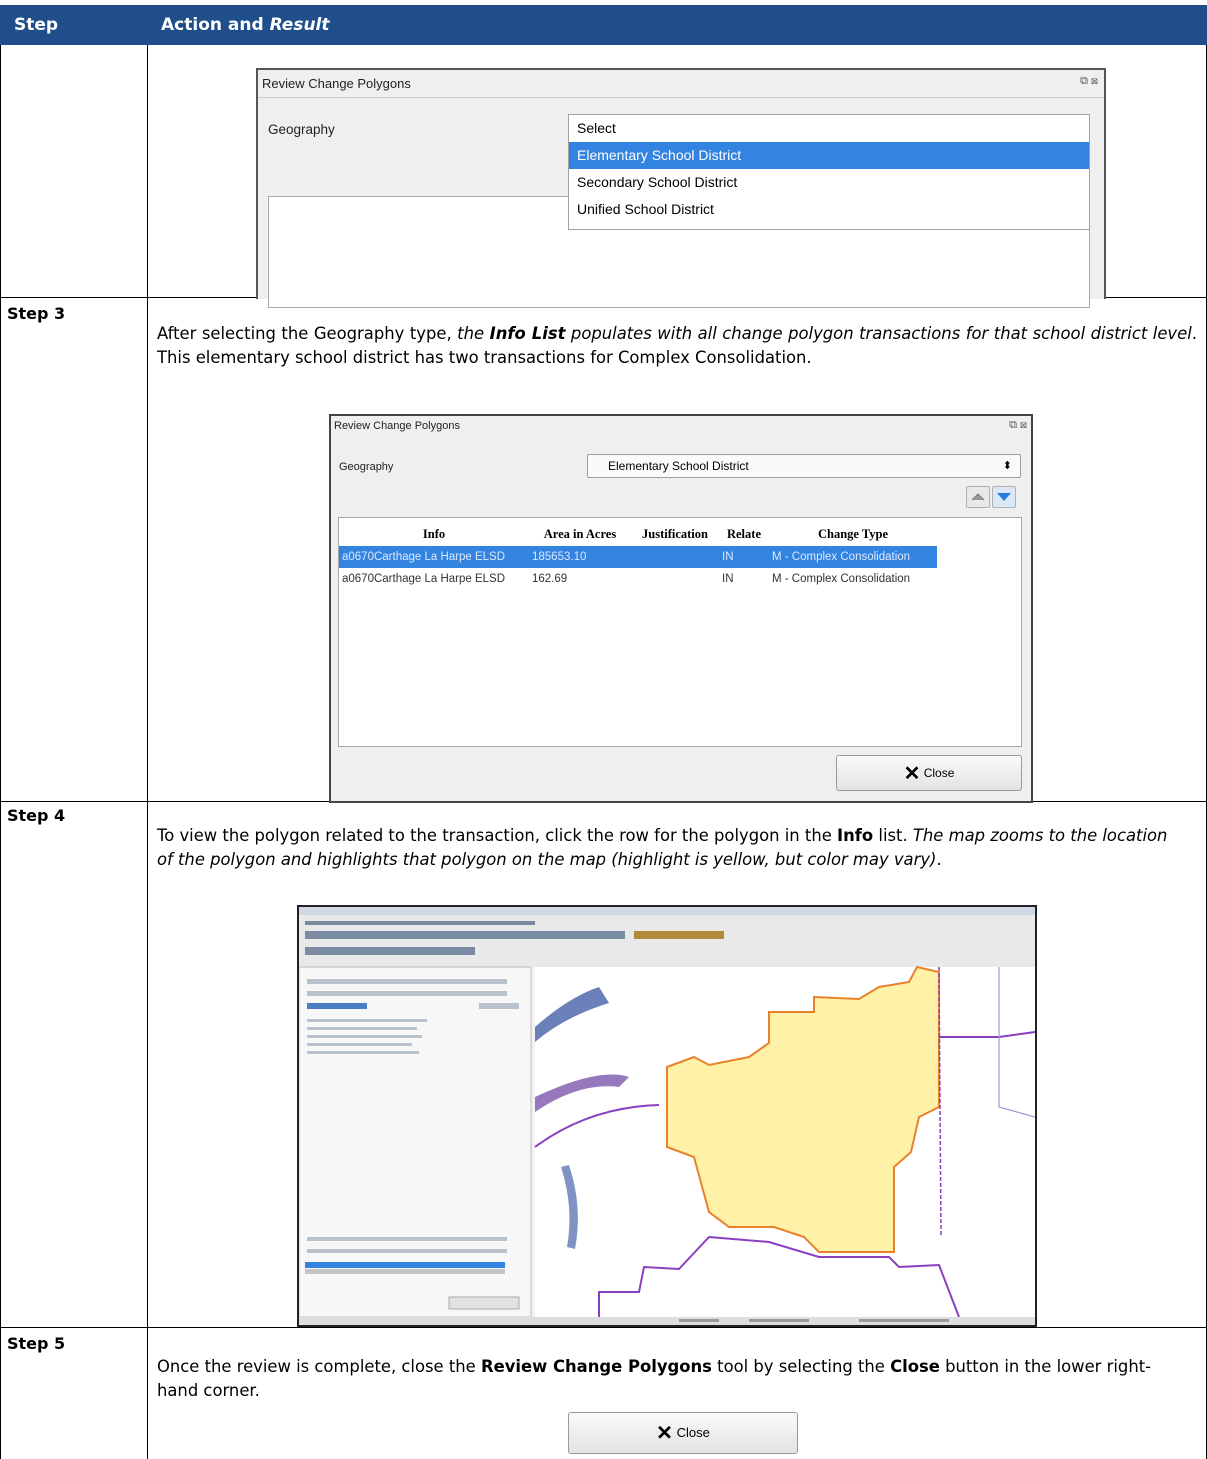 The height and width of the screenshot is (1459, 1207). I want to click on column-header: Info, so click(434, 534).